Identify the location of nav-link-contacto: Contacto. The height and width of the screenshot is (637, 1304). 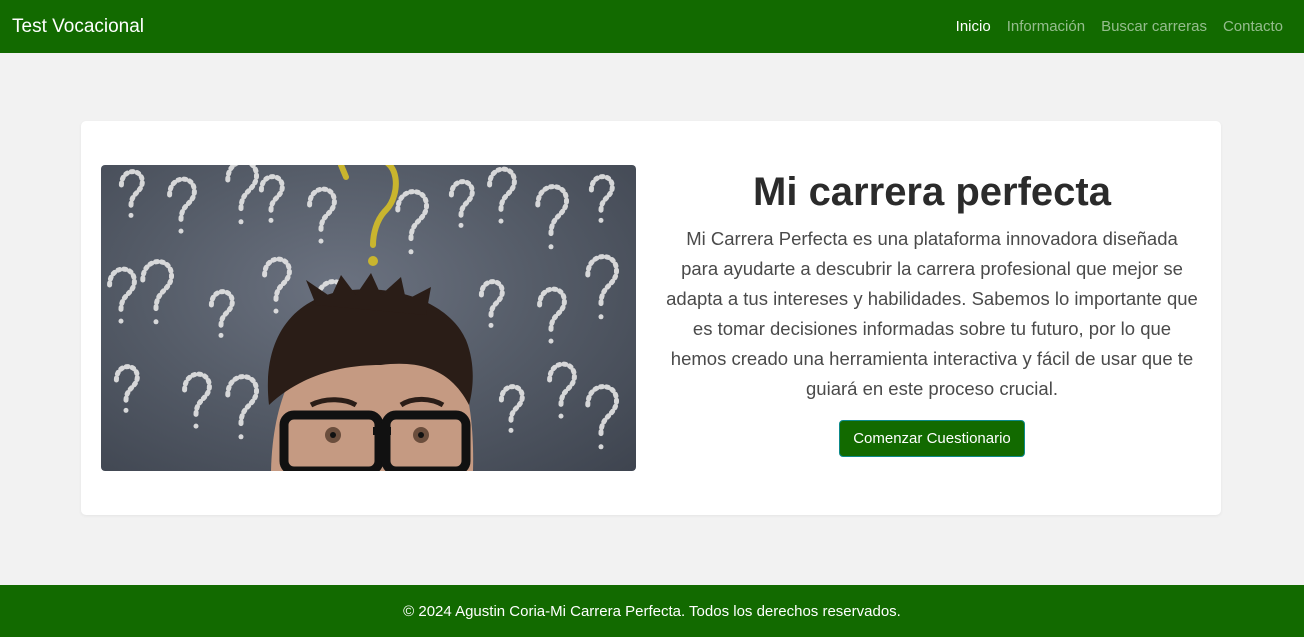
(1253, 26).